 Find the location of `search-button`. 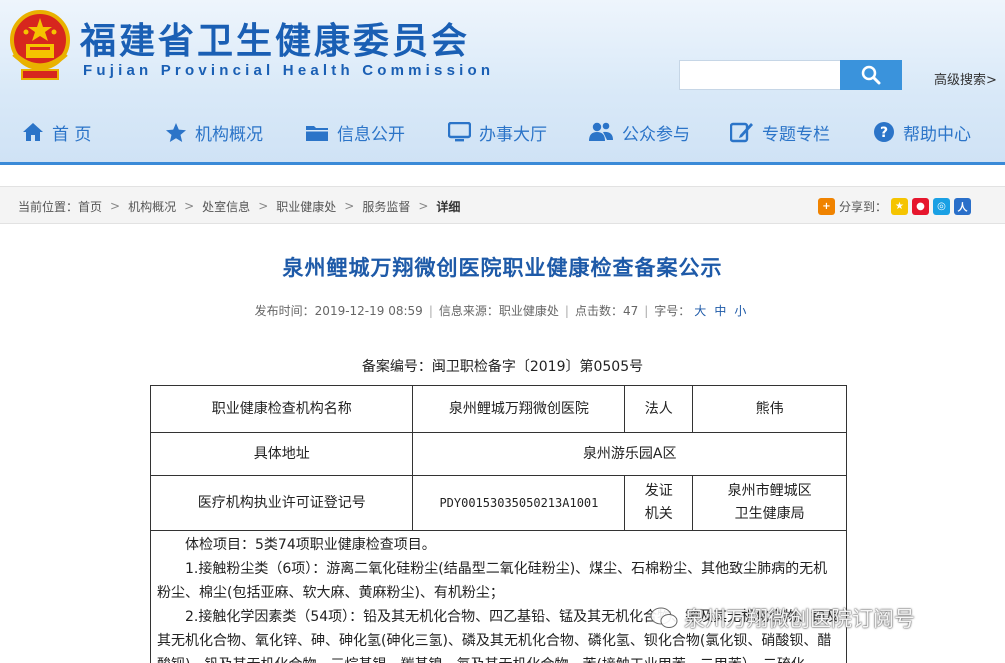

search-button is located at coordinates (871, 75).